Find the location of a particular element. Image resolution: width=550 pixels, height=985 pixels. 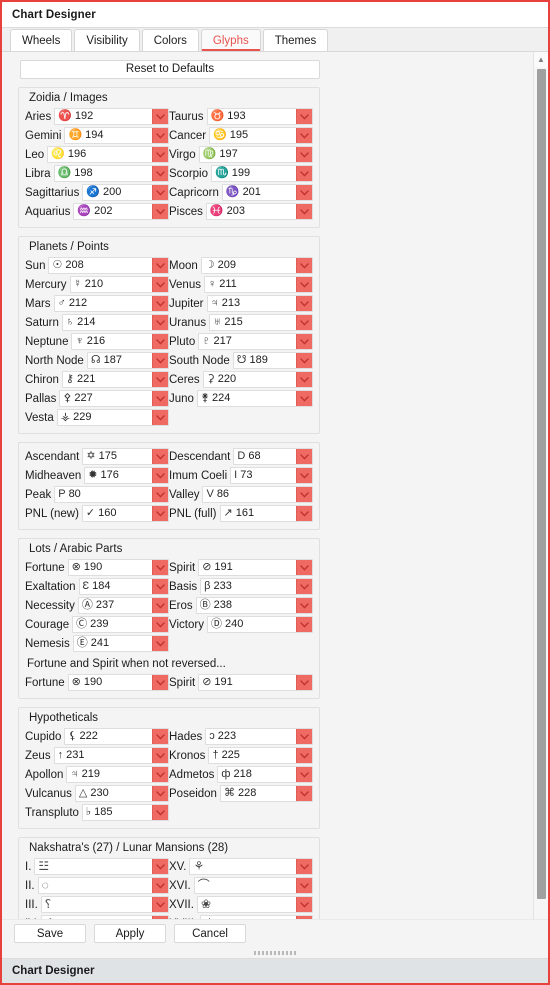

glyph-combobox: ⚷ 221 is located at coordinates (115, 379).